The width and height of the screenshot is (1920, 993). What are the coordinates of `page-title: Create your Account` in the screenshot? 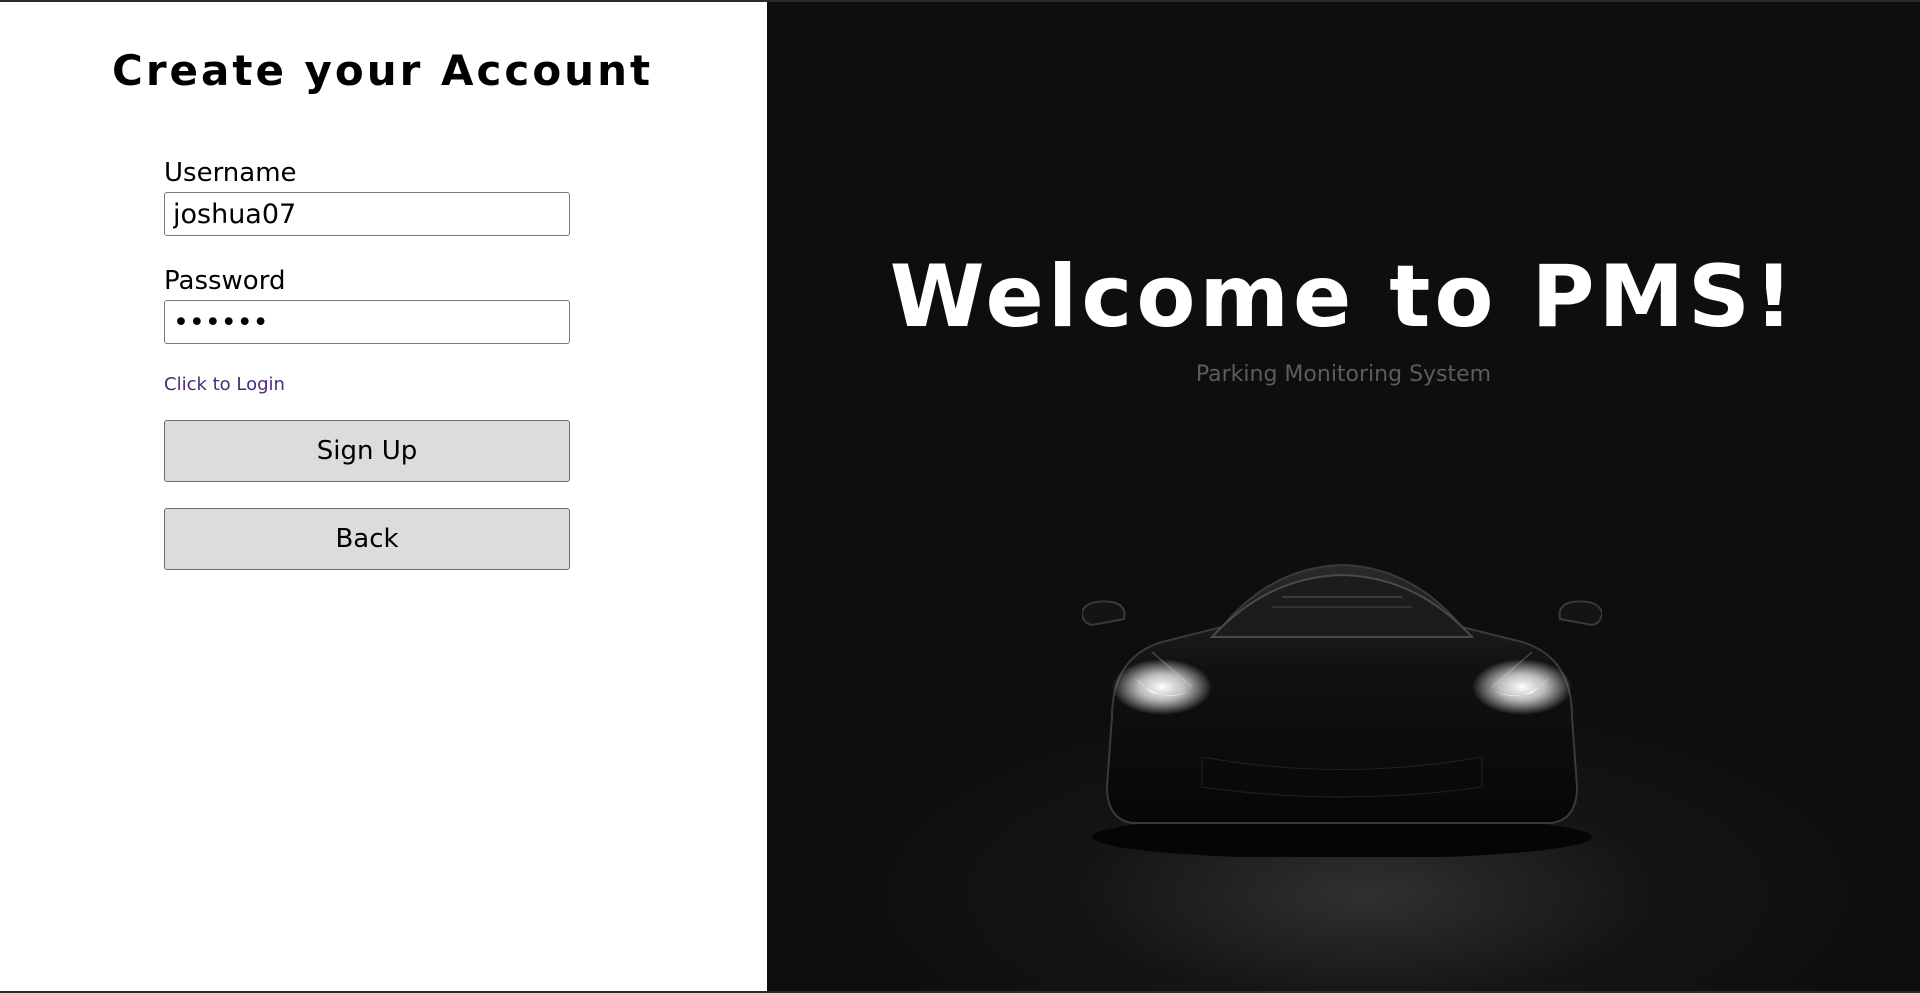 It's located at (383, 70).